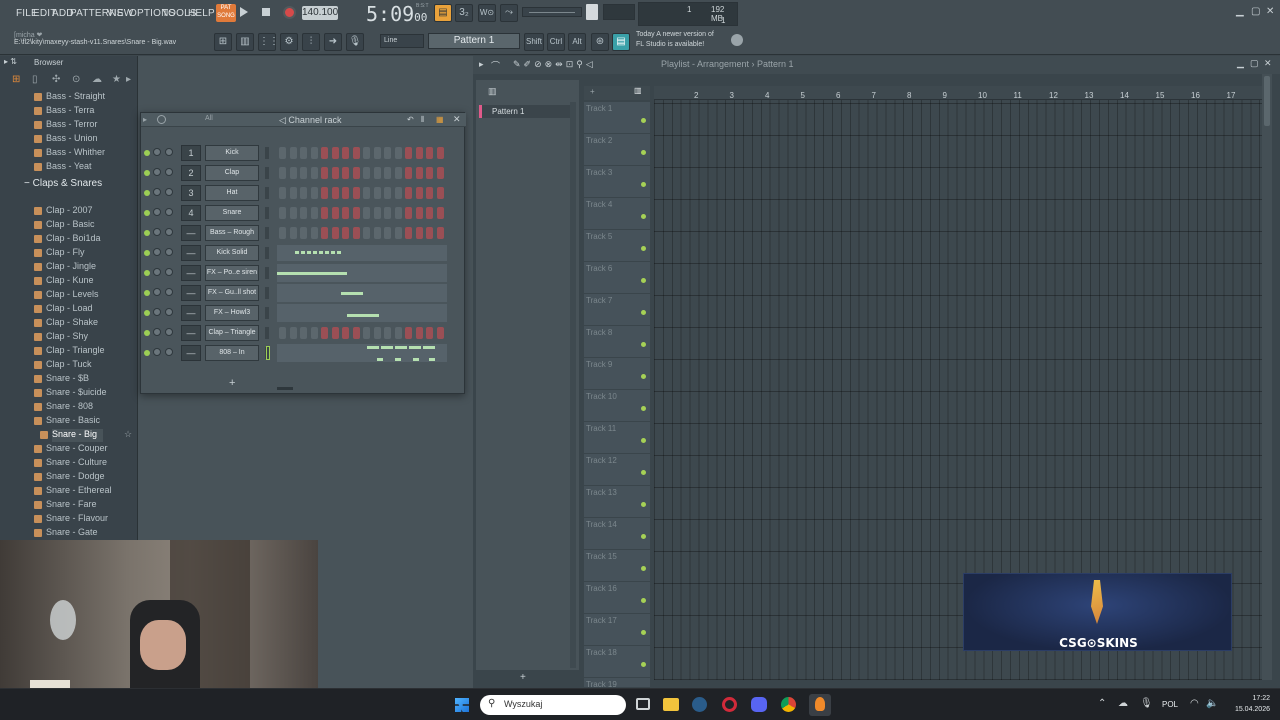  I want to click on browser-item: Clap - Tuck, so click(63, 365).